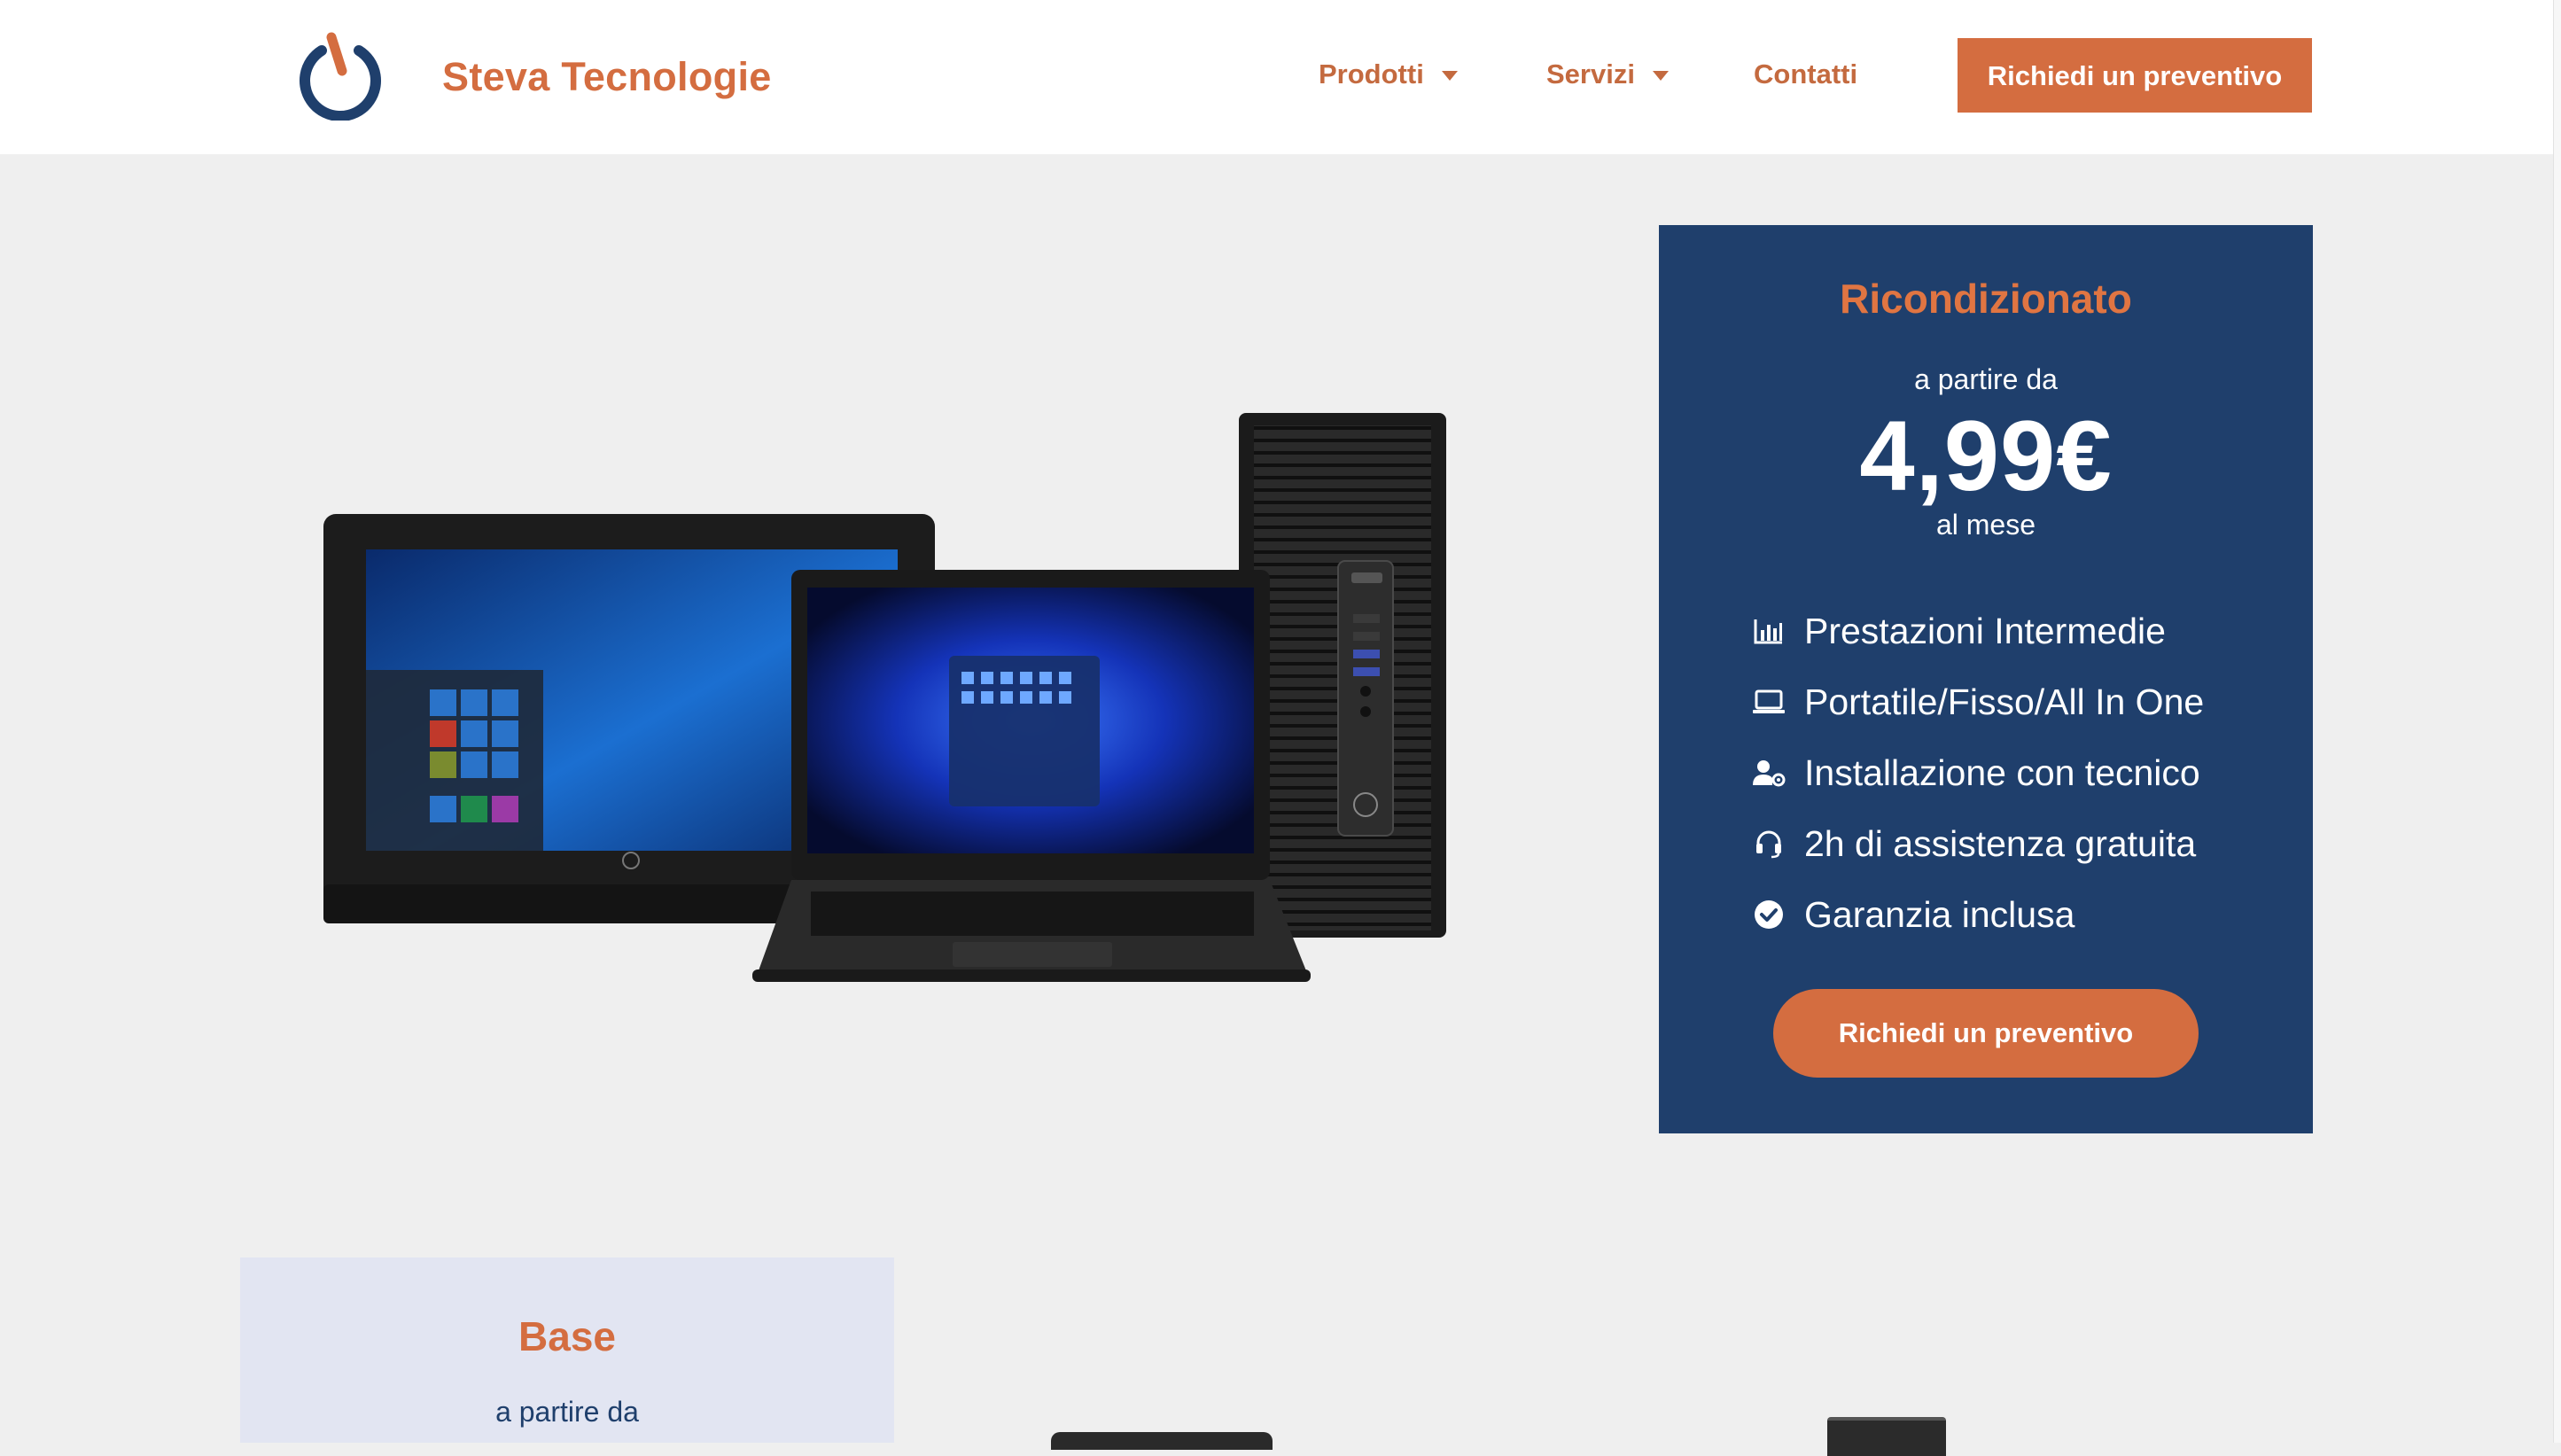 This screenshot has width=2561, height=1456. Describe the element at coordinates (1986, 299) in the screenshot. I see `card-title: Ricondizionato` at that location.